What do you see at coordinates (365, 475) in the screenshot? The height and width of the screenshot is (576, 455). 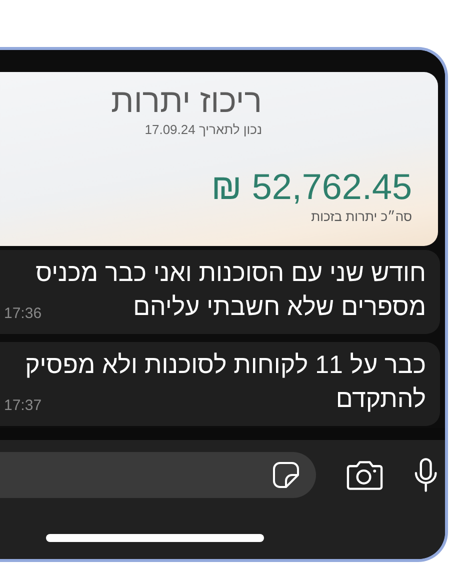 I see `camera-icon` at bounding box center [365, 475].